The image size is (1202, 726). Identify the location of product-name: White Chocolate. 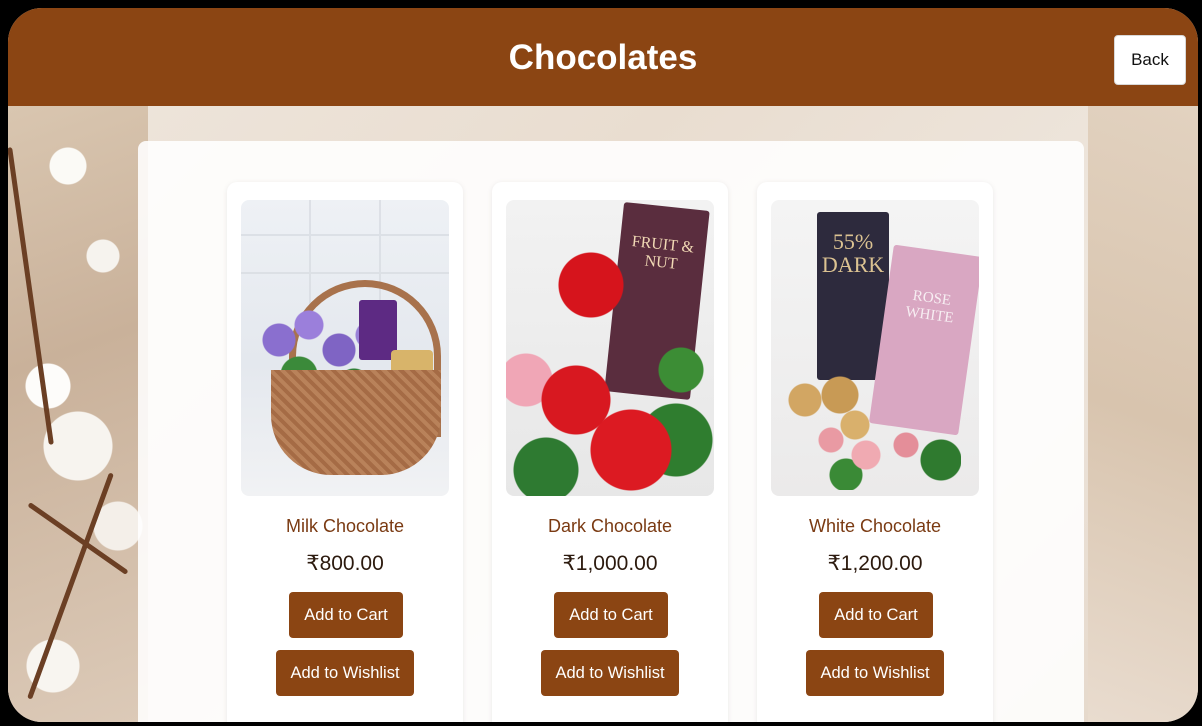
(875, 526).